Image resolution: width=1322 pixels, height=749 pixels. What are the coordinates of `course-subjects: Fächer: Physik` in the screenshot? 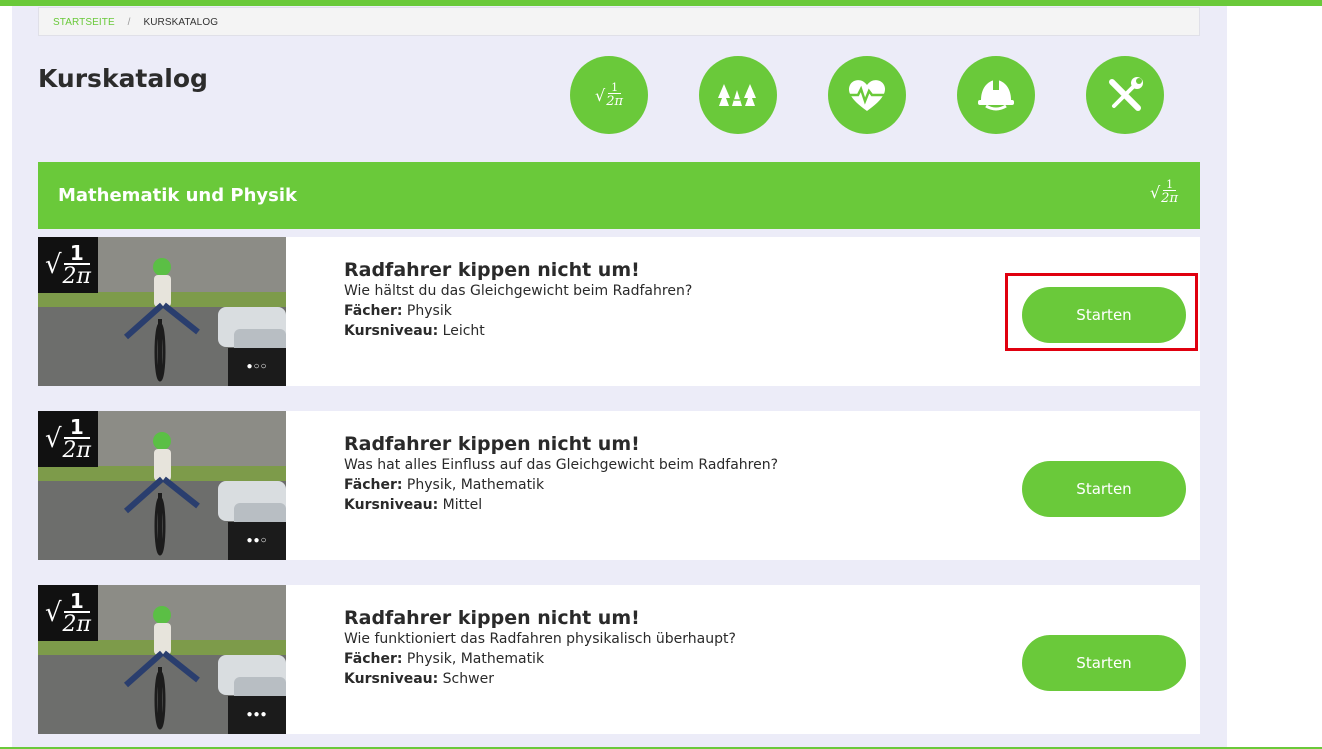 It's located at (518, 311).